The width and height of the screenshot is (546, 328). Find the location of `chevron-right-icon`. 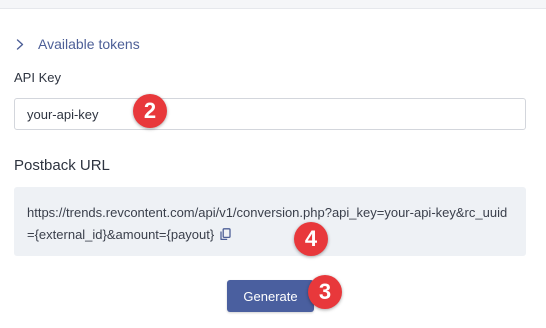

chevron-right-icon is located at coordinates (20, 44).